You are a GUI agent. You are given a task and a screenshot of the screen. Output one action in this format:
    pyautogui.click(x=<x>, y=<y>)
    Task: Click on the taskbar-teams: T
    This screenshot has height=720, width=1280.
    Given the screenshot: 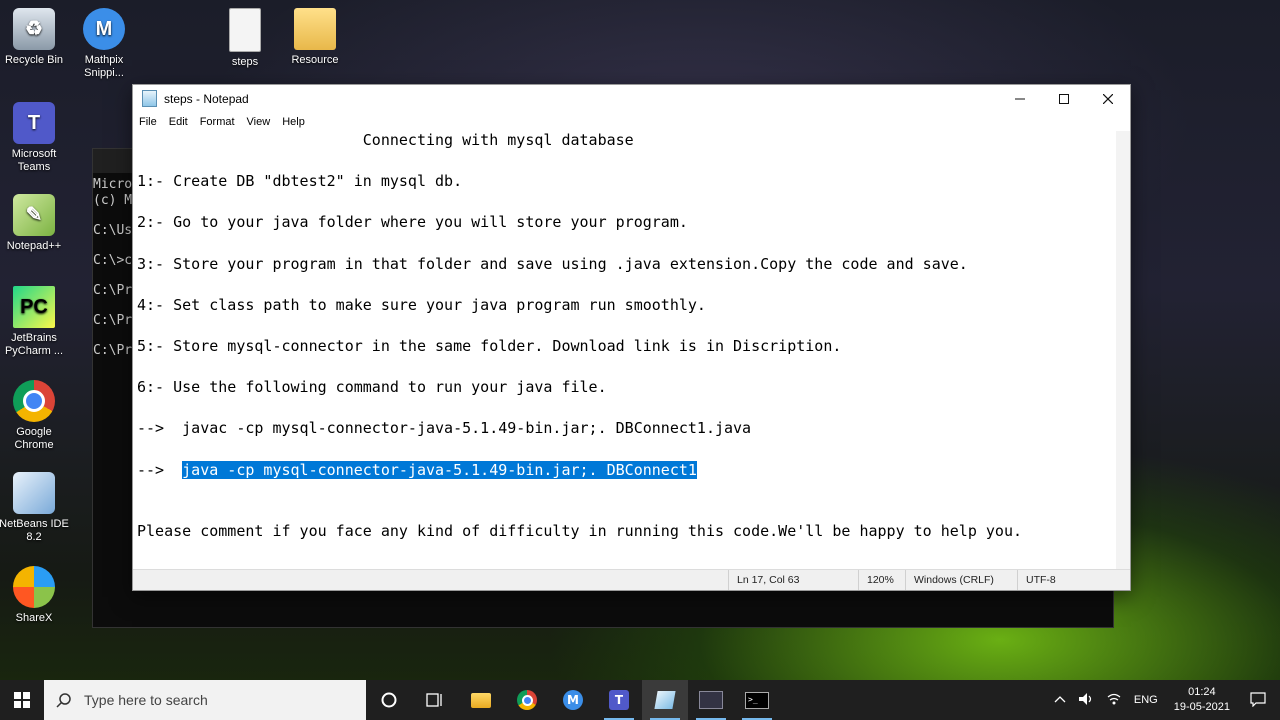 What is the action you would take?
    pyautogui.click(x=619, y=700)
    